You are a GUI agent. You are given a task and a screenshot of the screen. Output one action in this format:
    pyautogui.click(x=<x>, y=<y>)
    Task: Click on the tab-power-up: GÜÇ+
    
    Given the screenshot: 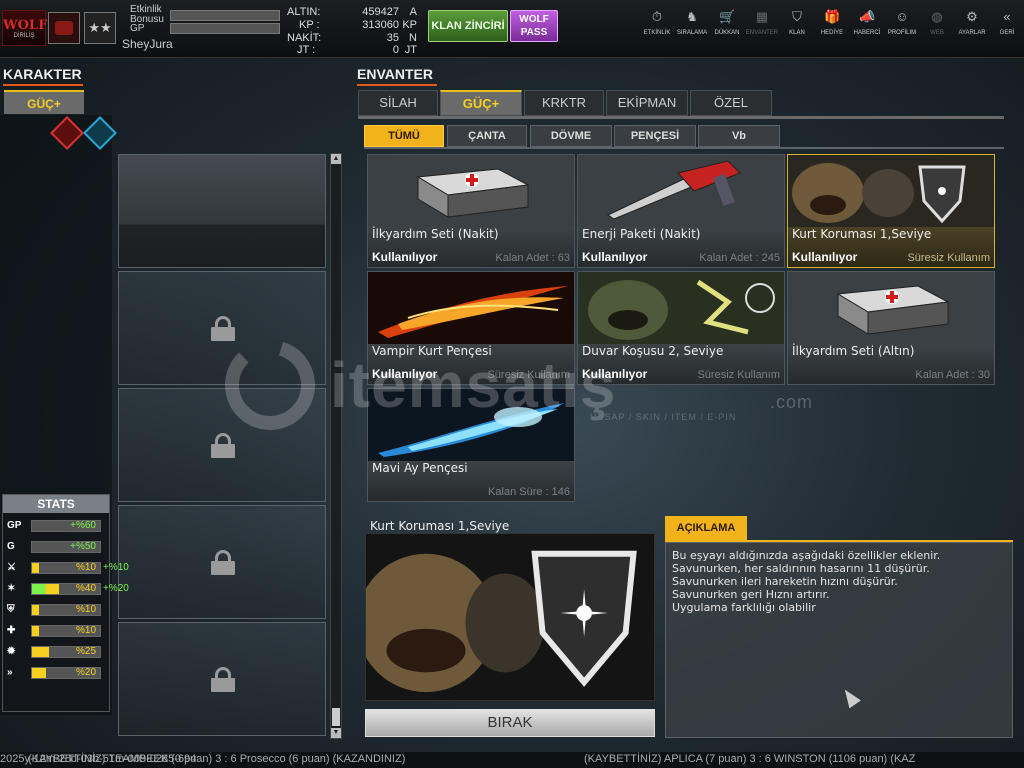 What is the action you would take?
    pyautogui.click(x=481, y=103)
    